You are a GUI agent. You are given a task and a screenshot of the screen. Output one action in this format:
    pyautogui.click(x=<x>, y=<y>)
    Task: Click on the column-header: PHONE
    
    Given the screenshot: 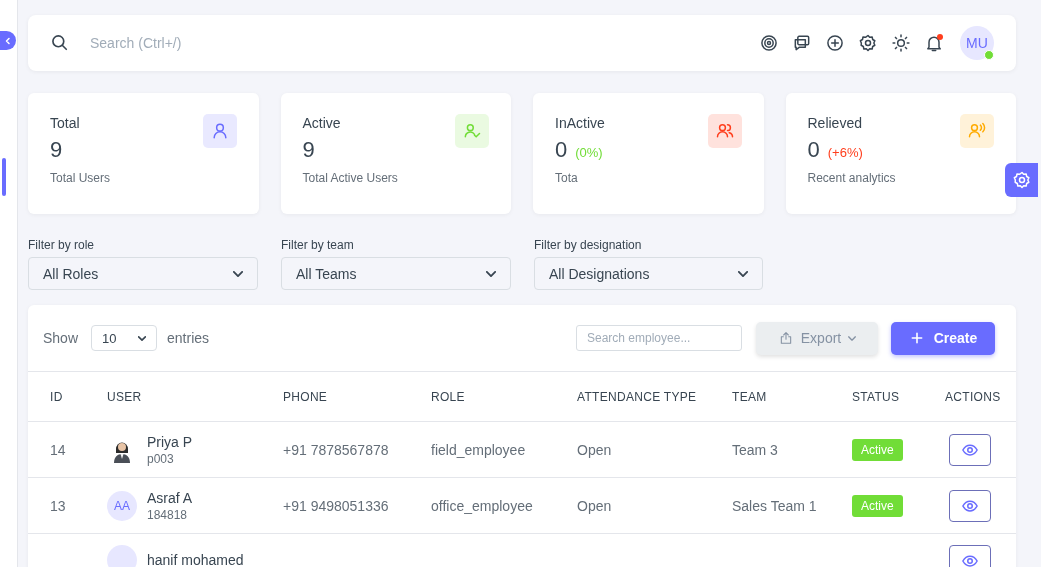 What is the action you would take?
    pyautogui.click(x=305, y=396)
    